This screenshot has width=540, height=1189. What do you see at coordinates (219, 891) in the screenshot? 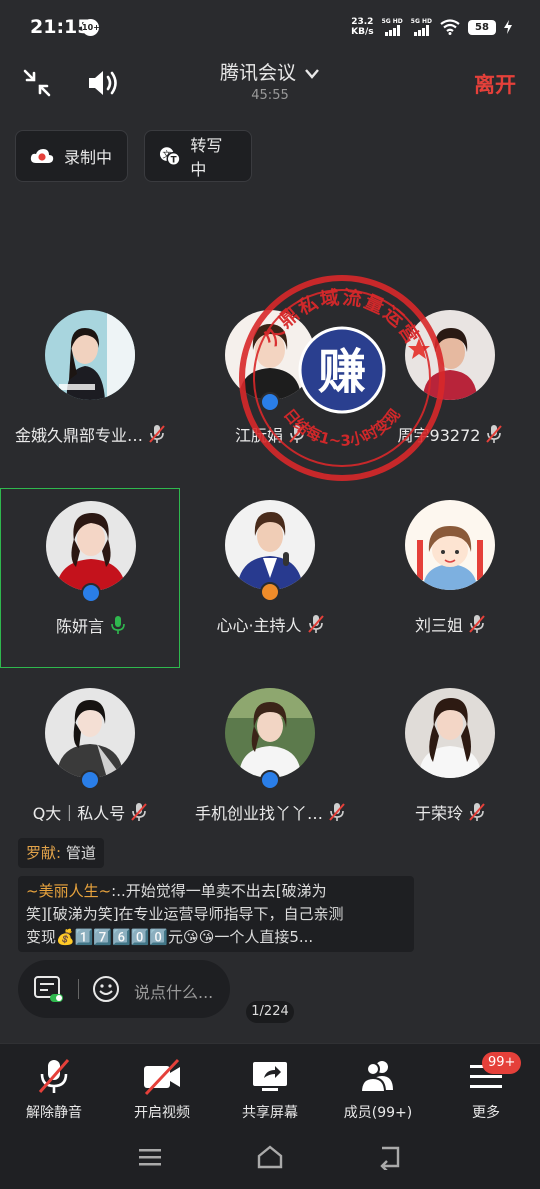
I see `chat-text: :..开始觉得一单卖不出去[破涕为` at bounding box center [219, 891].